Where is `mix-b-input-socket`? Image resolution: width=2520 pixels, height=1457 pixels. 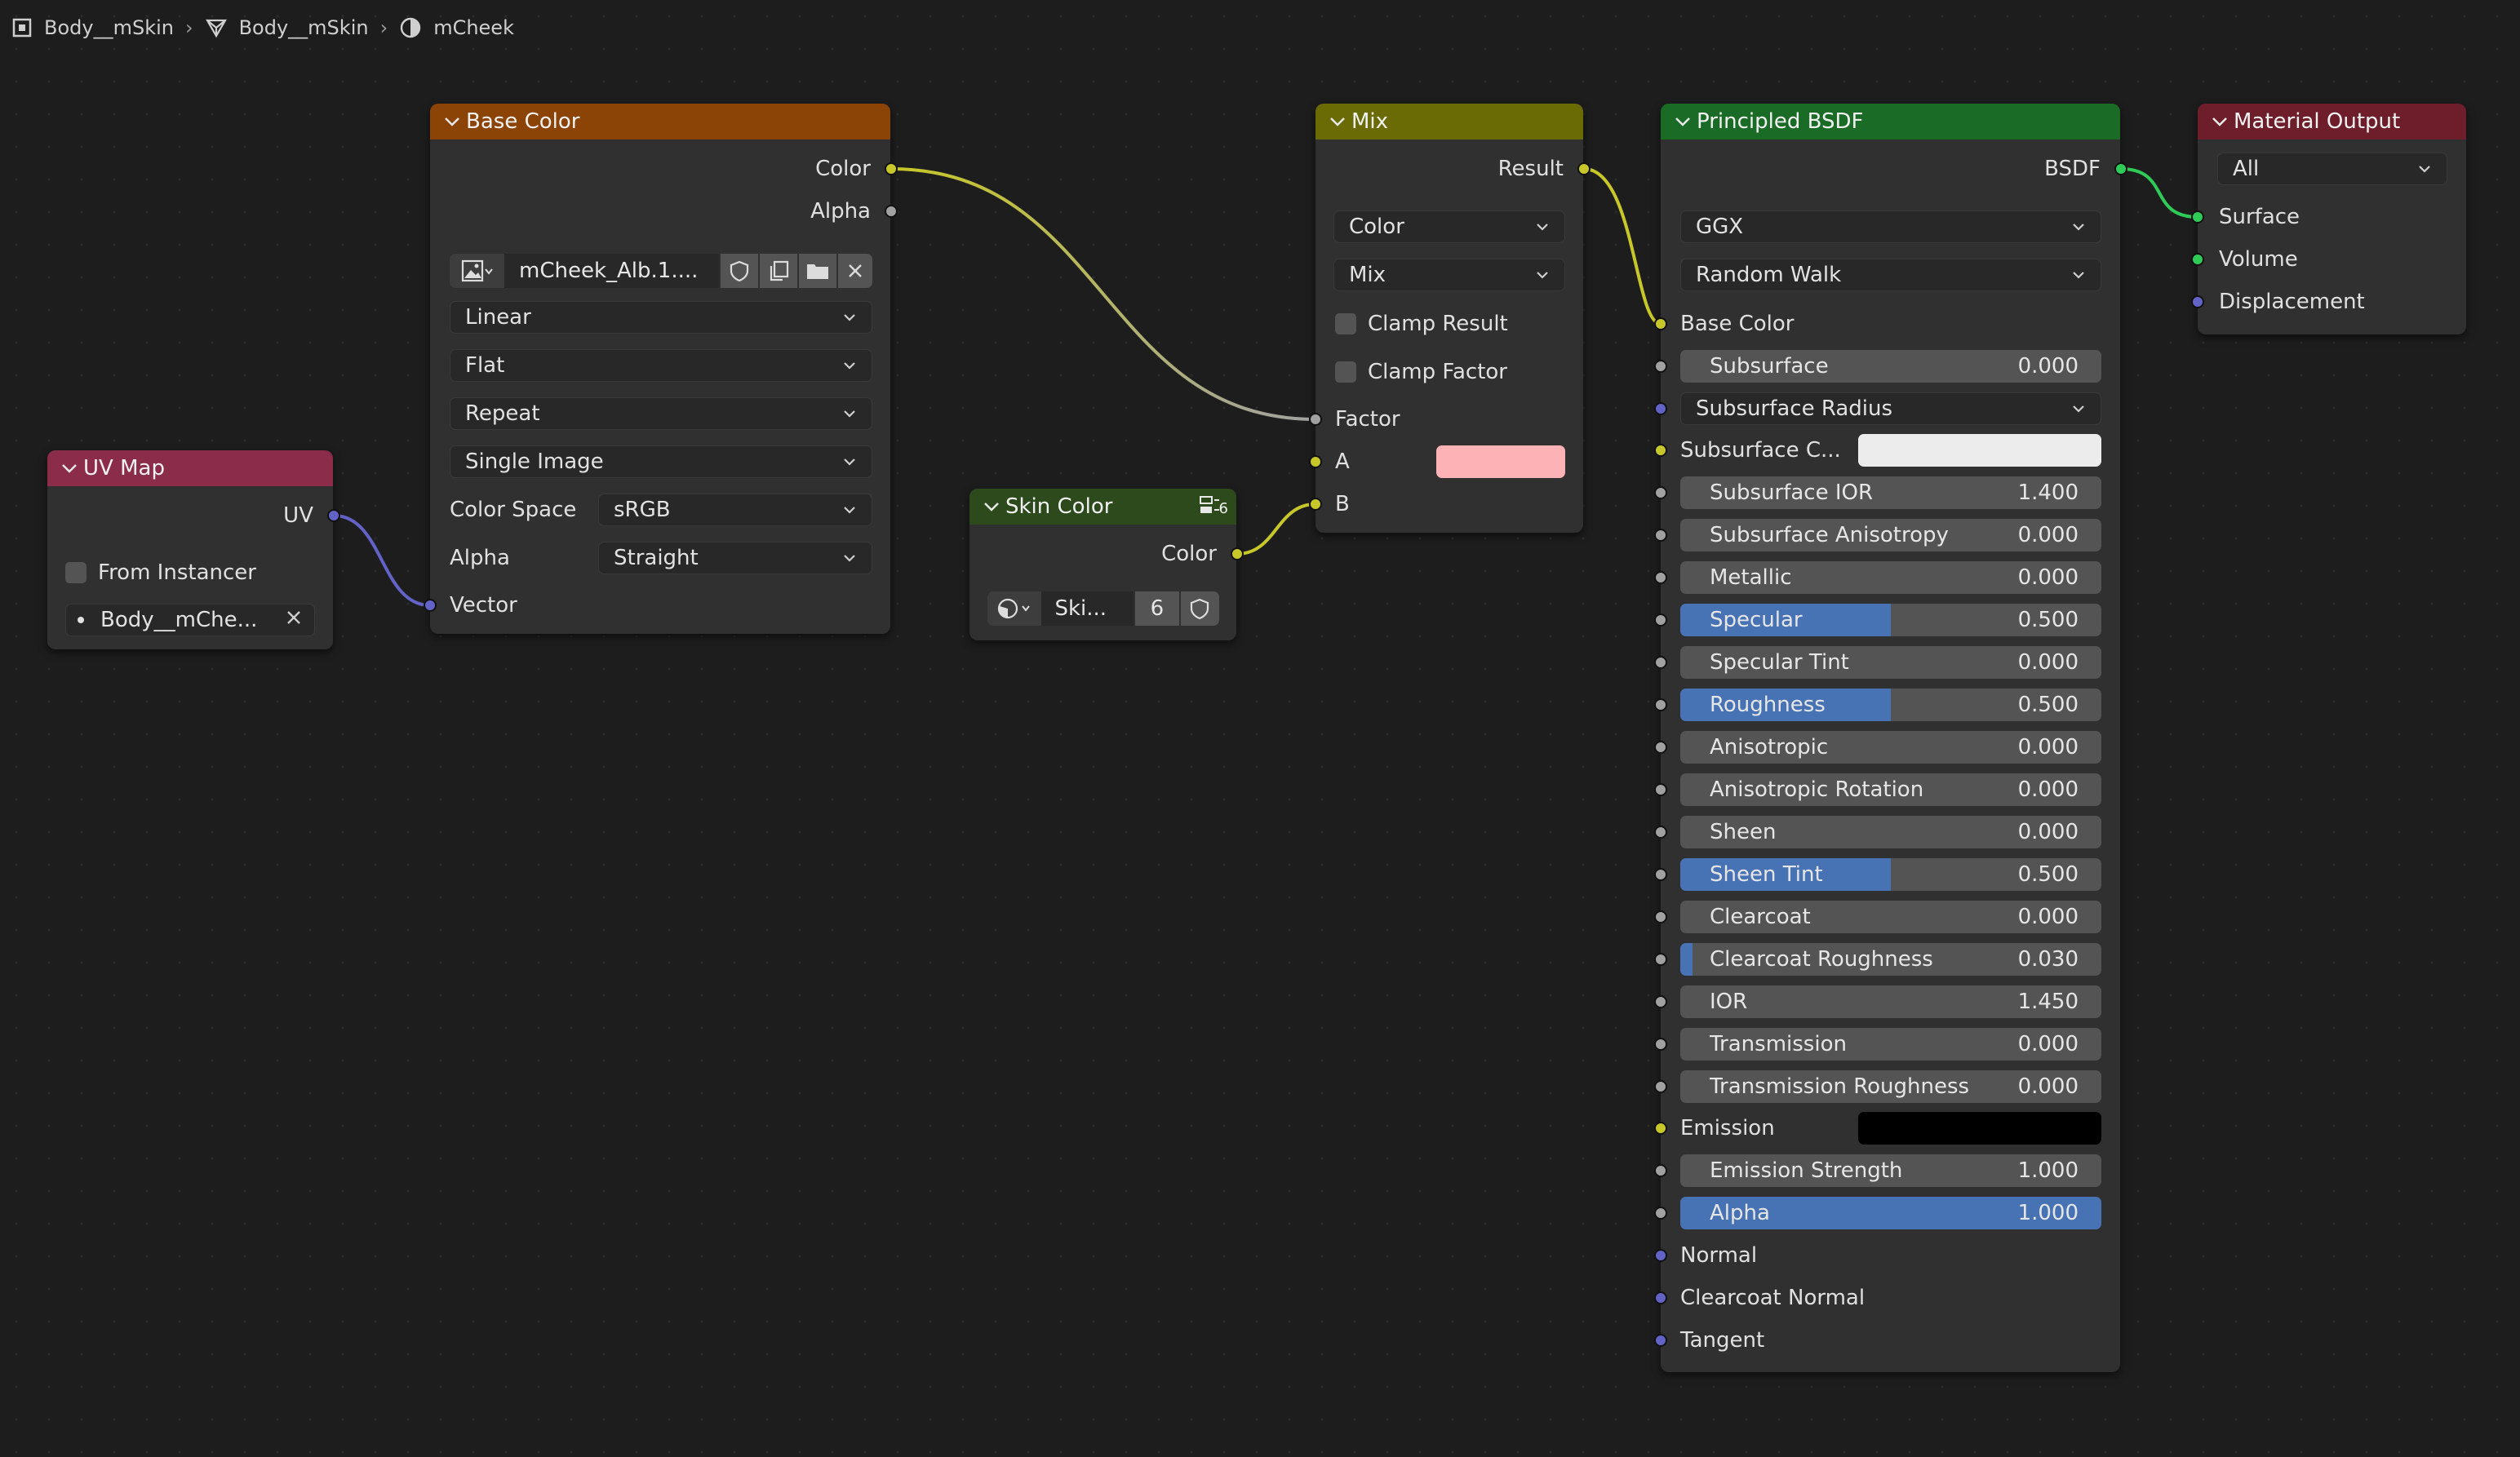 mix-b-input-socket is located at coordinates (1315, 504).